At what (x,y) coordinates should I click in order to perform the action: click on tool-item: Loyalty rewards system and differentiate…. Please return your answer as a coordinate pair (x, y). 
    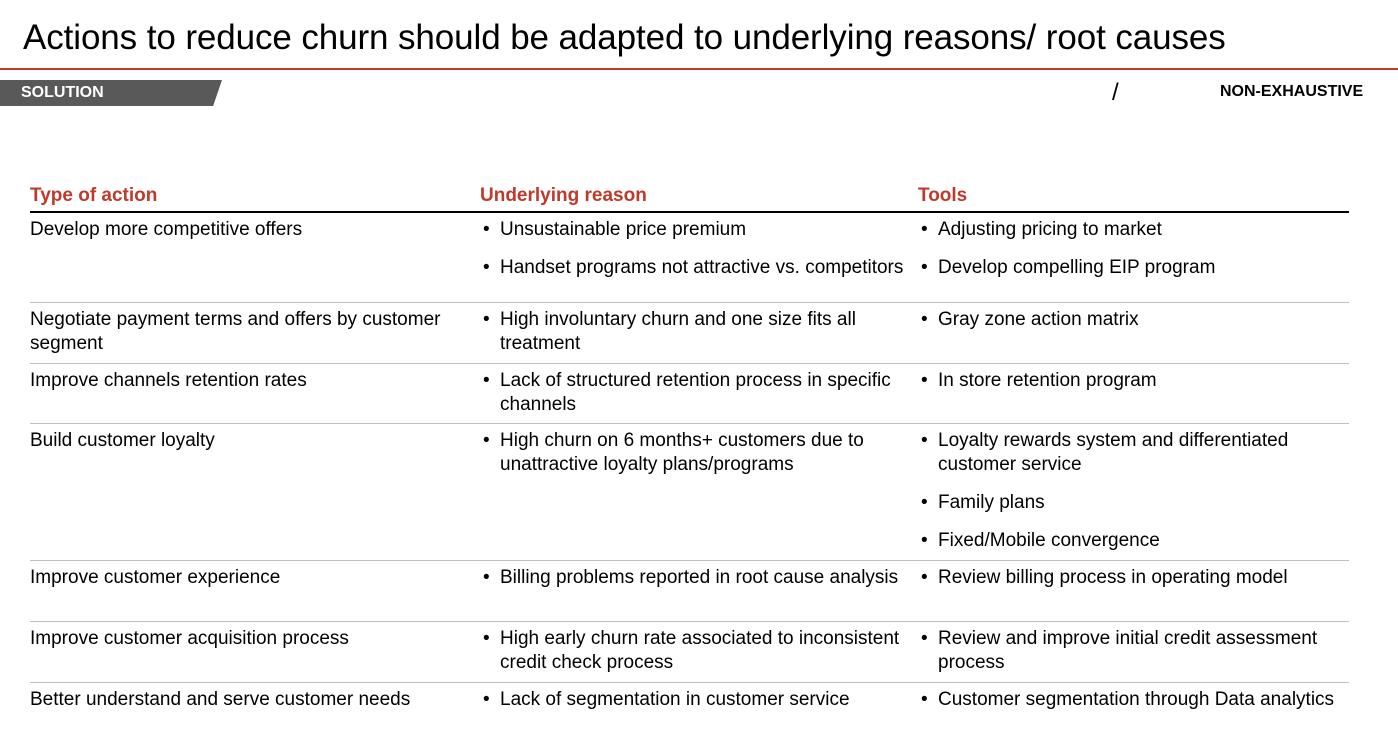
    Looking at the image, I should click on (1128, 453).